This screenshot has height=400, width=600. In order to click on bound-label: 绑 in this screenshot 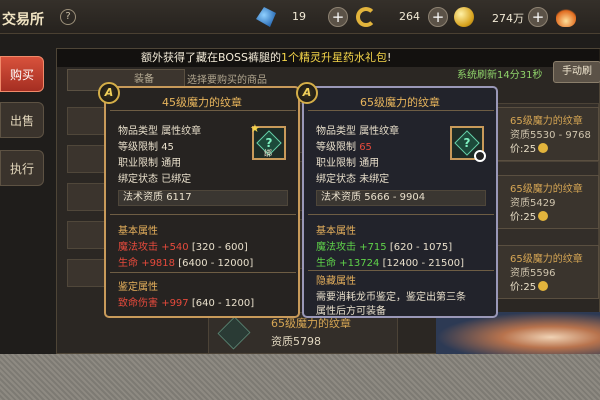, I will do `click(268, 153)`.